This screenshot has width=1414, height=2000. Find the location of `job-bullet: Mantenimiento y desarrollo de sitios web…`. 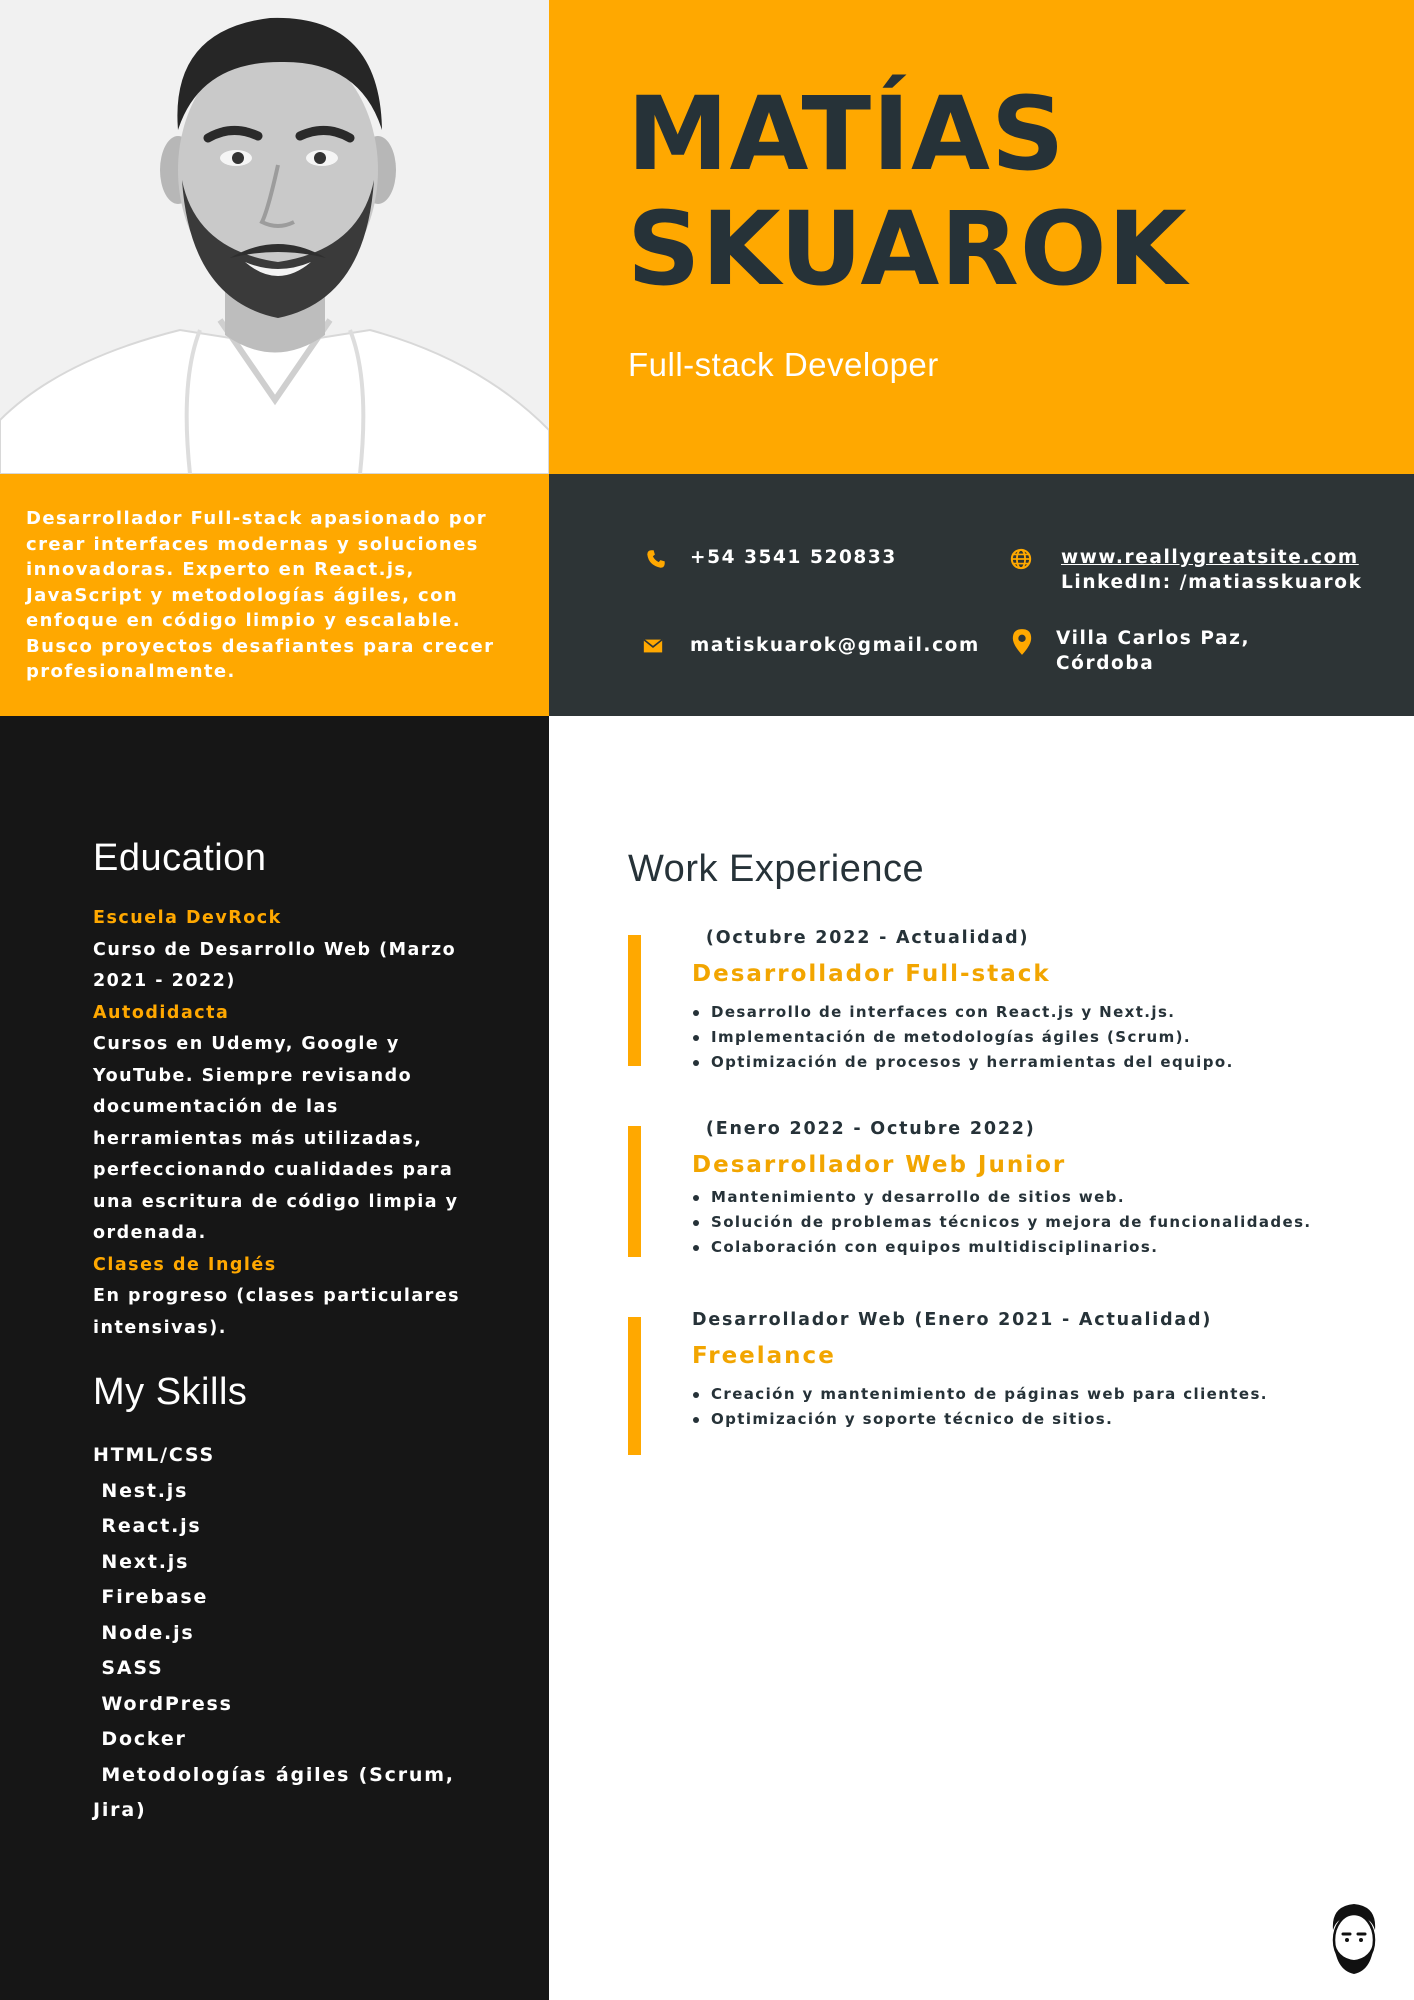

job-bullet: Mantenimiento y desarrollo de sitios web… is located at coordinates (1001, 1197).